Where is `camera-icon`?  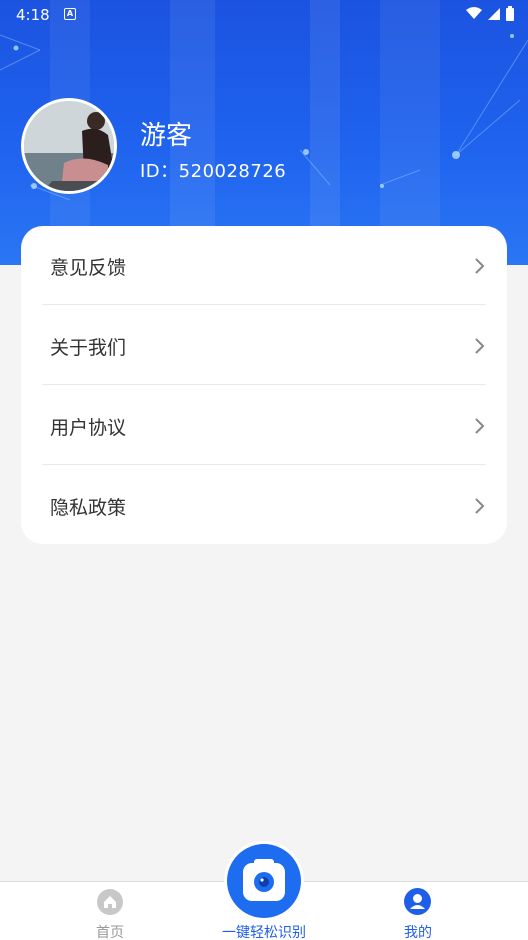
camera-icon is located at coordinates (264, 880).